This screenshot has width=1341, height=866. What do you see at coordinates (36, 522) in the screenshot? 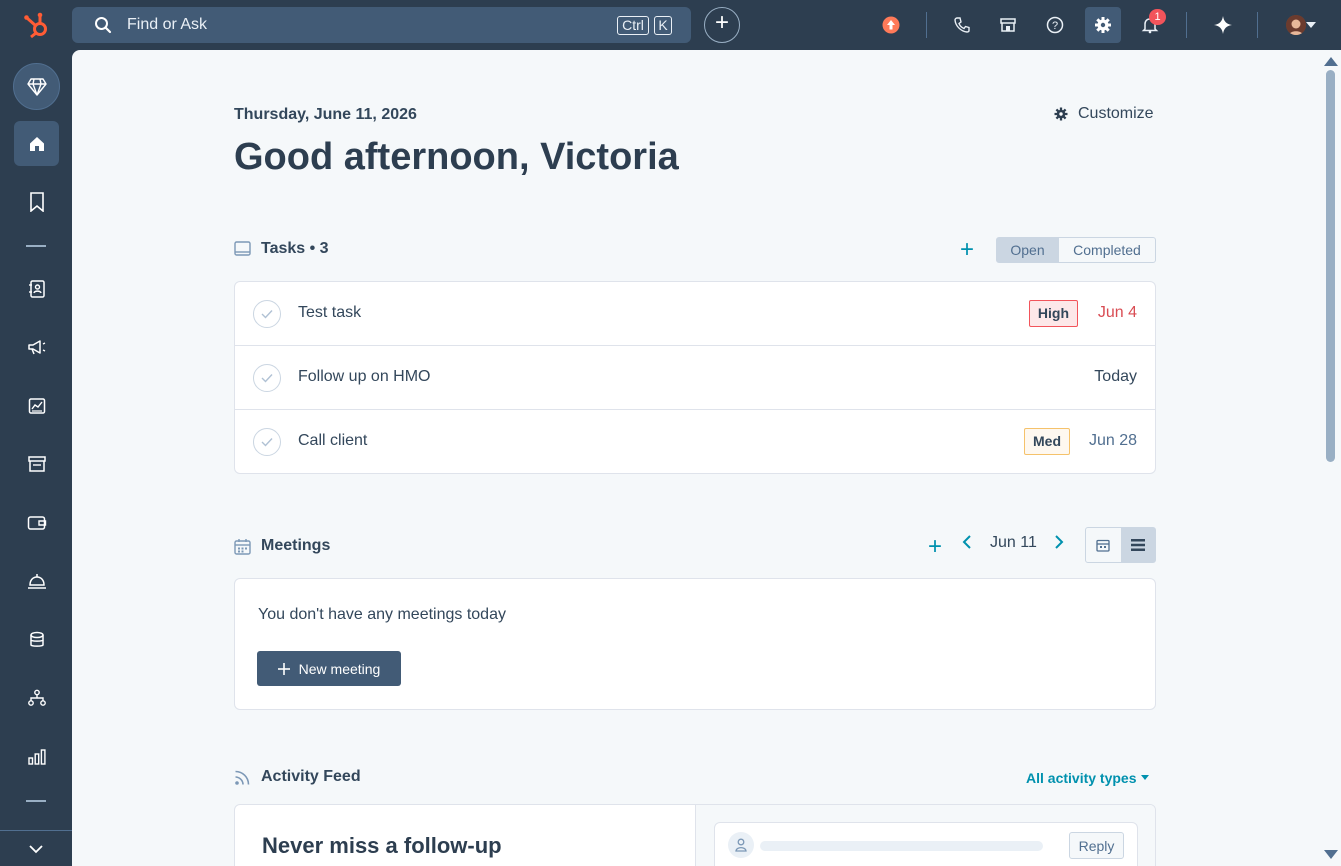
I see `payments-icon` at bounding box center [36, 522].